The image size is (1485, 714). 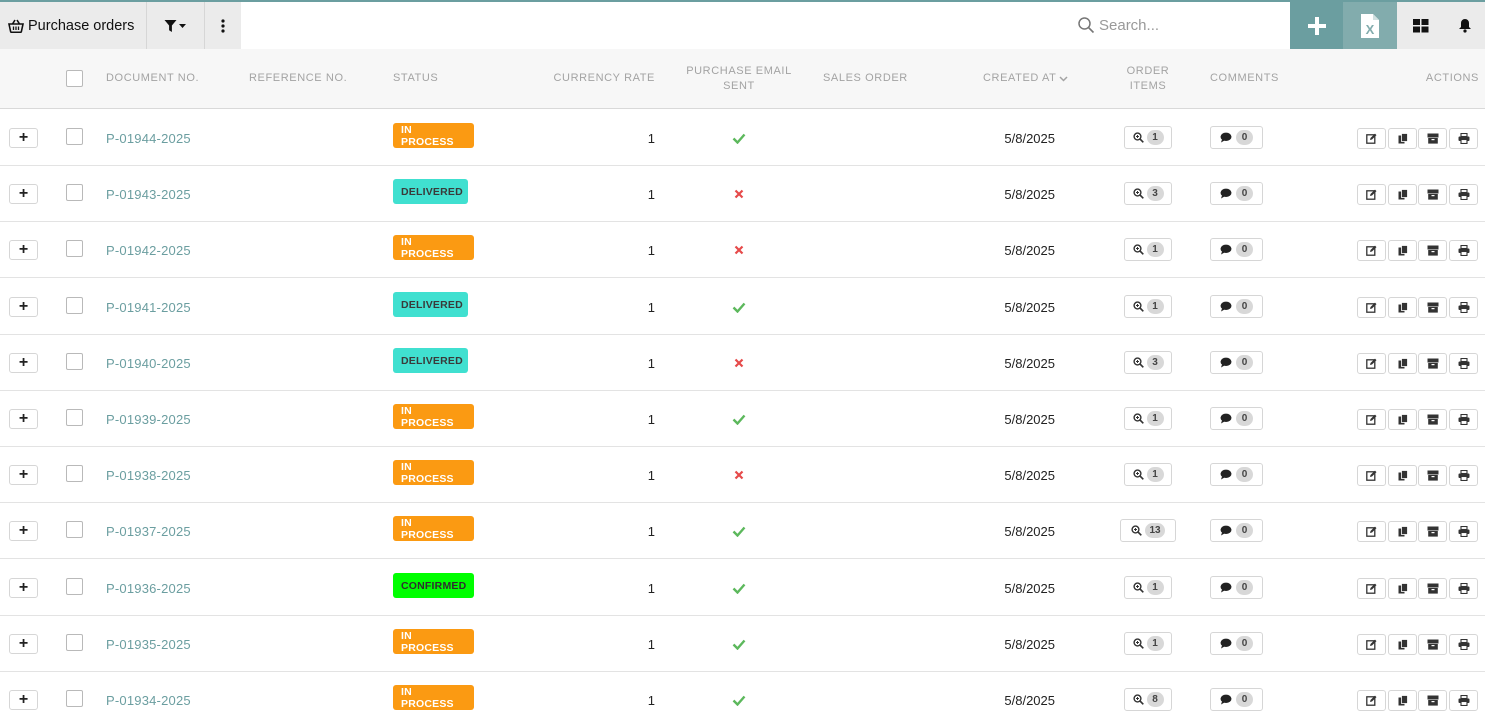 What do you see at coordinates (1148, 530) in the screenshot?
I see `order-items-button: 13` at bounding box center [1148, 530].